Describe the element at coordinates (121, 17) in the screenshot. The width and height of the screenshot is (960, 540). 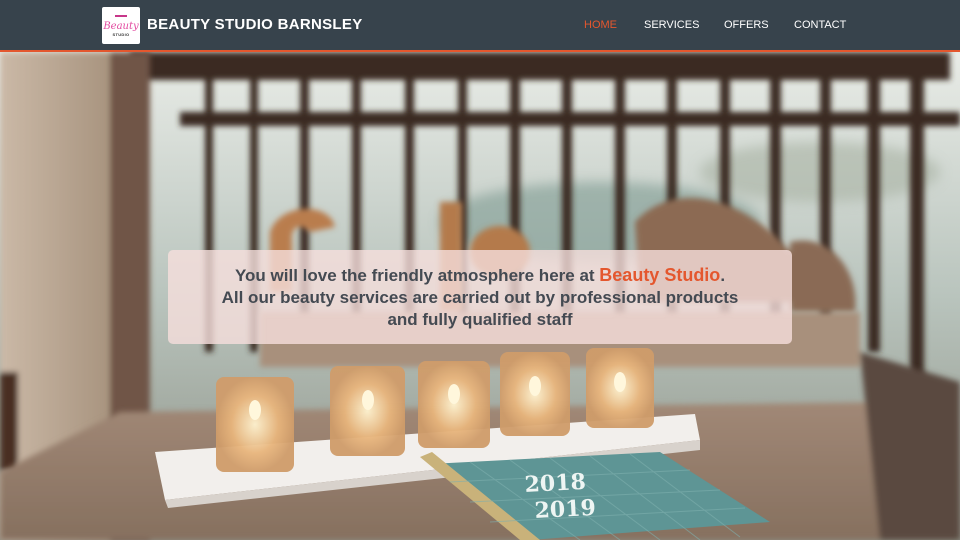
I see `crown-icon` at that location.